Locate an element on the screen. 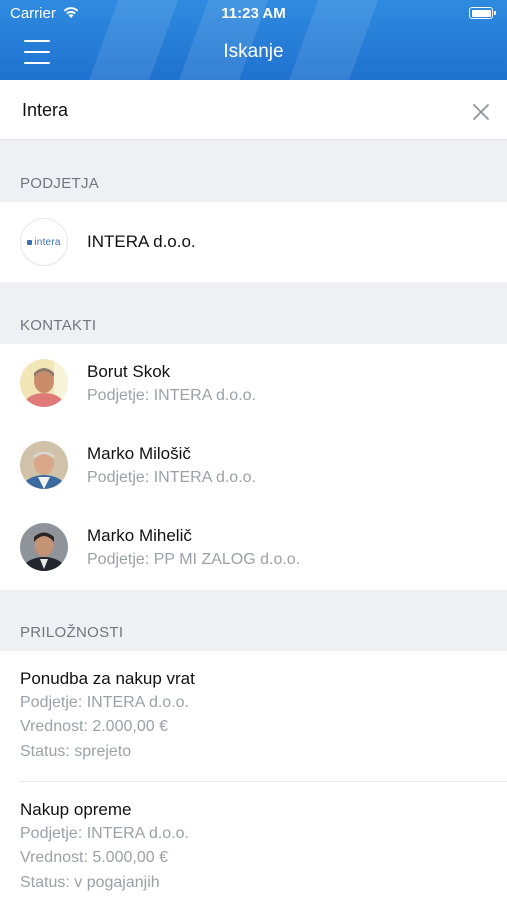 The height and width of the screenshot is (900, 507). status-bar: Carrier 11:23 AM is located at coordinates (253, 14).